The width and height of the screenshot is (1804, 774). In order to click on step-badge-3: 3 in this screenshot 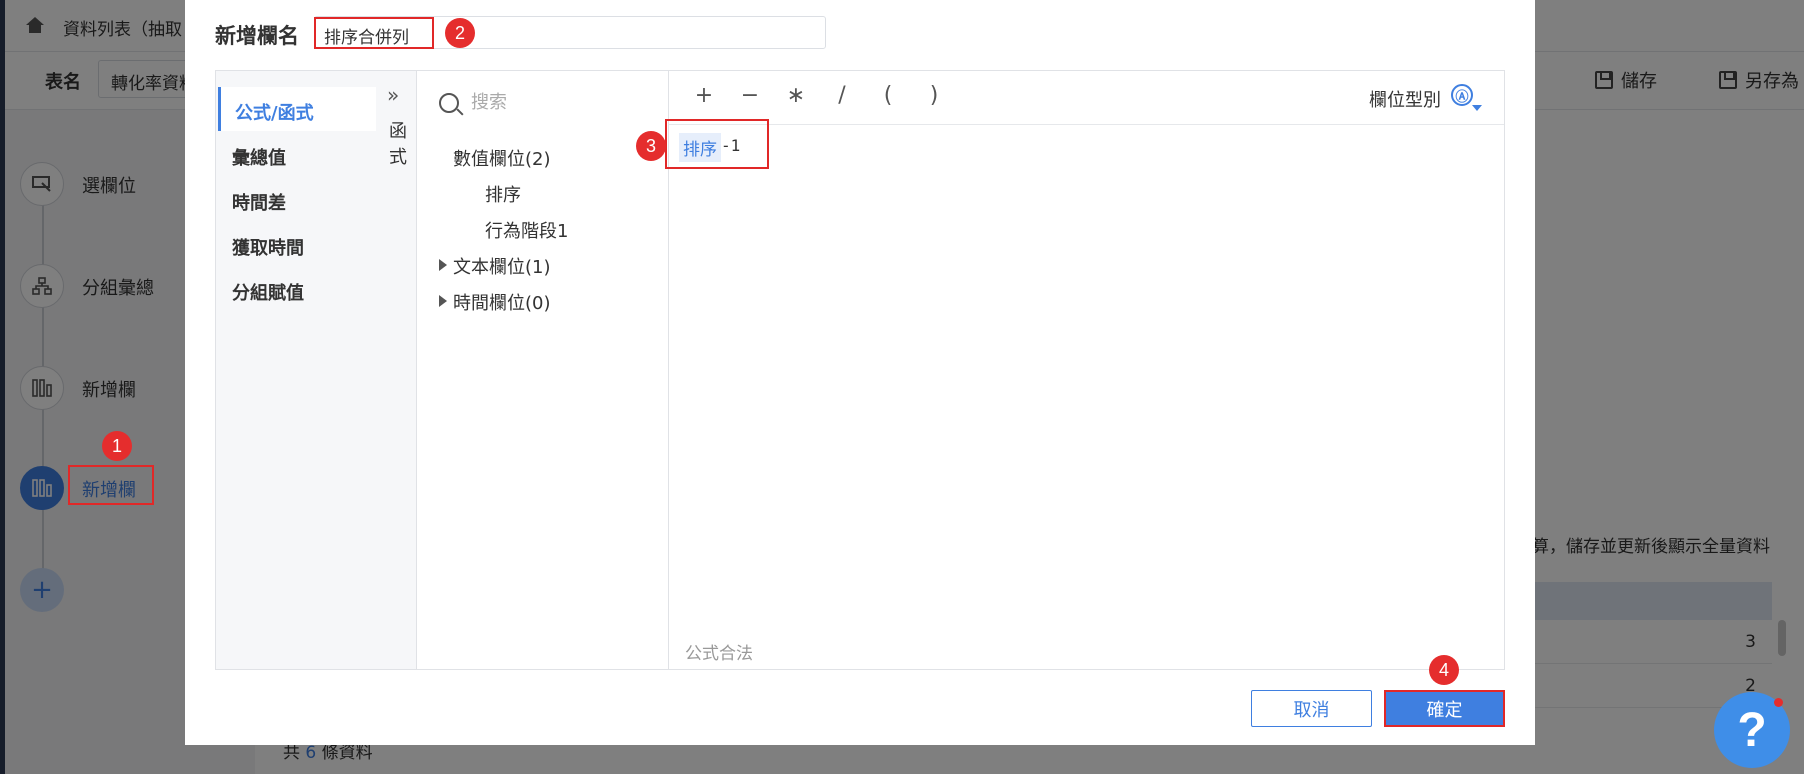, I will do `click(651, 146)`.